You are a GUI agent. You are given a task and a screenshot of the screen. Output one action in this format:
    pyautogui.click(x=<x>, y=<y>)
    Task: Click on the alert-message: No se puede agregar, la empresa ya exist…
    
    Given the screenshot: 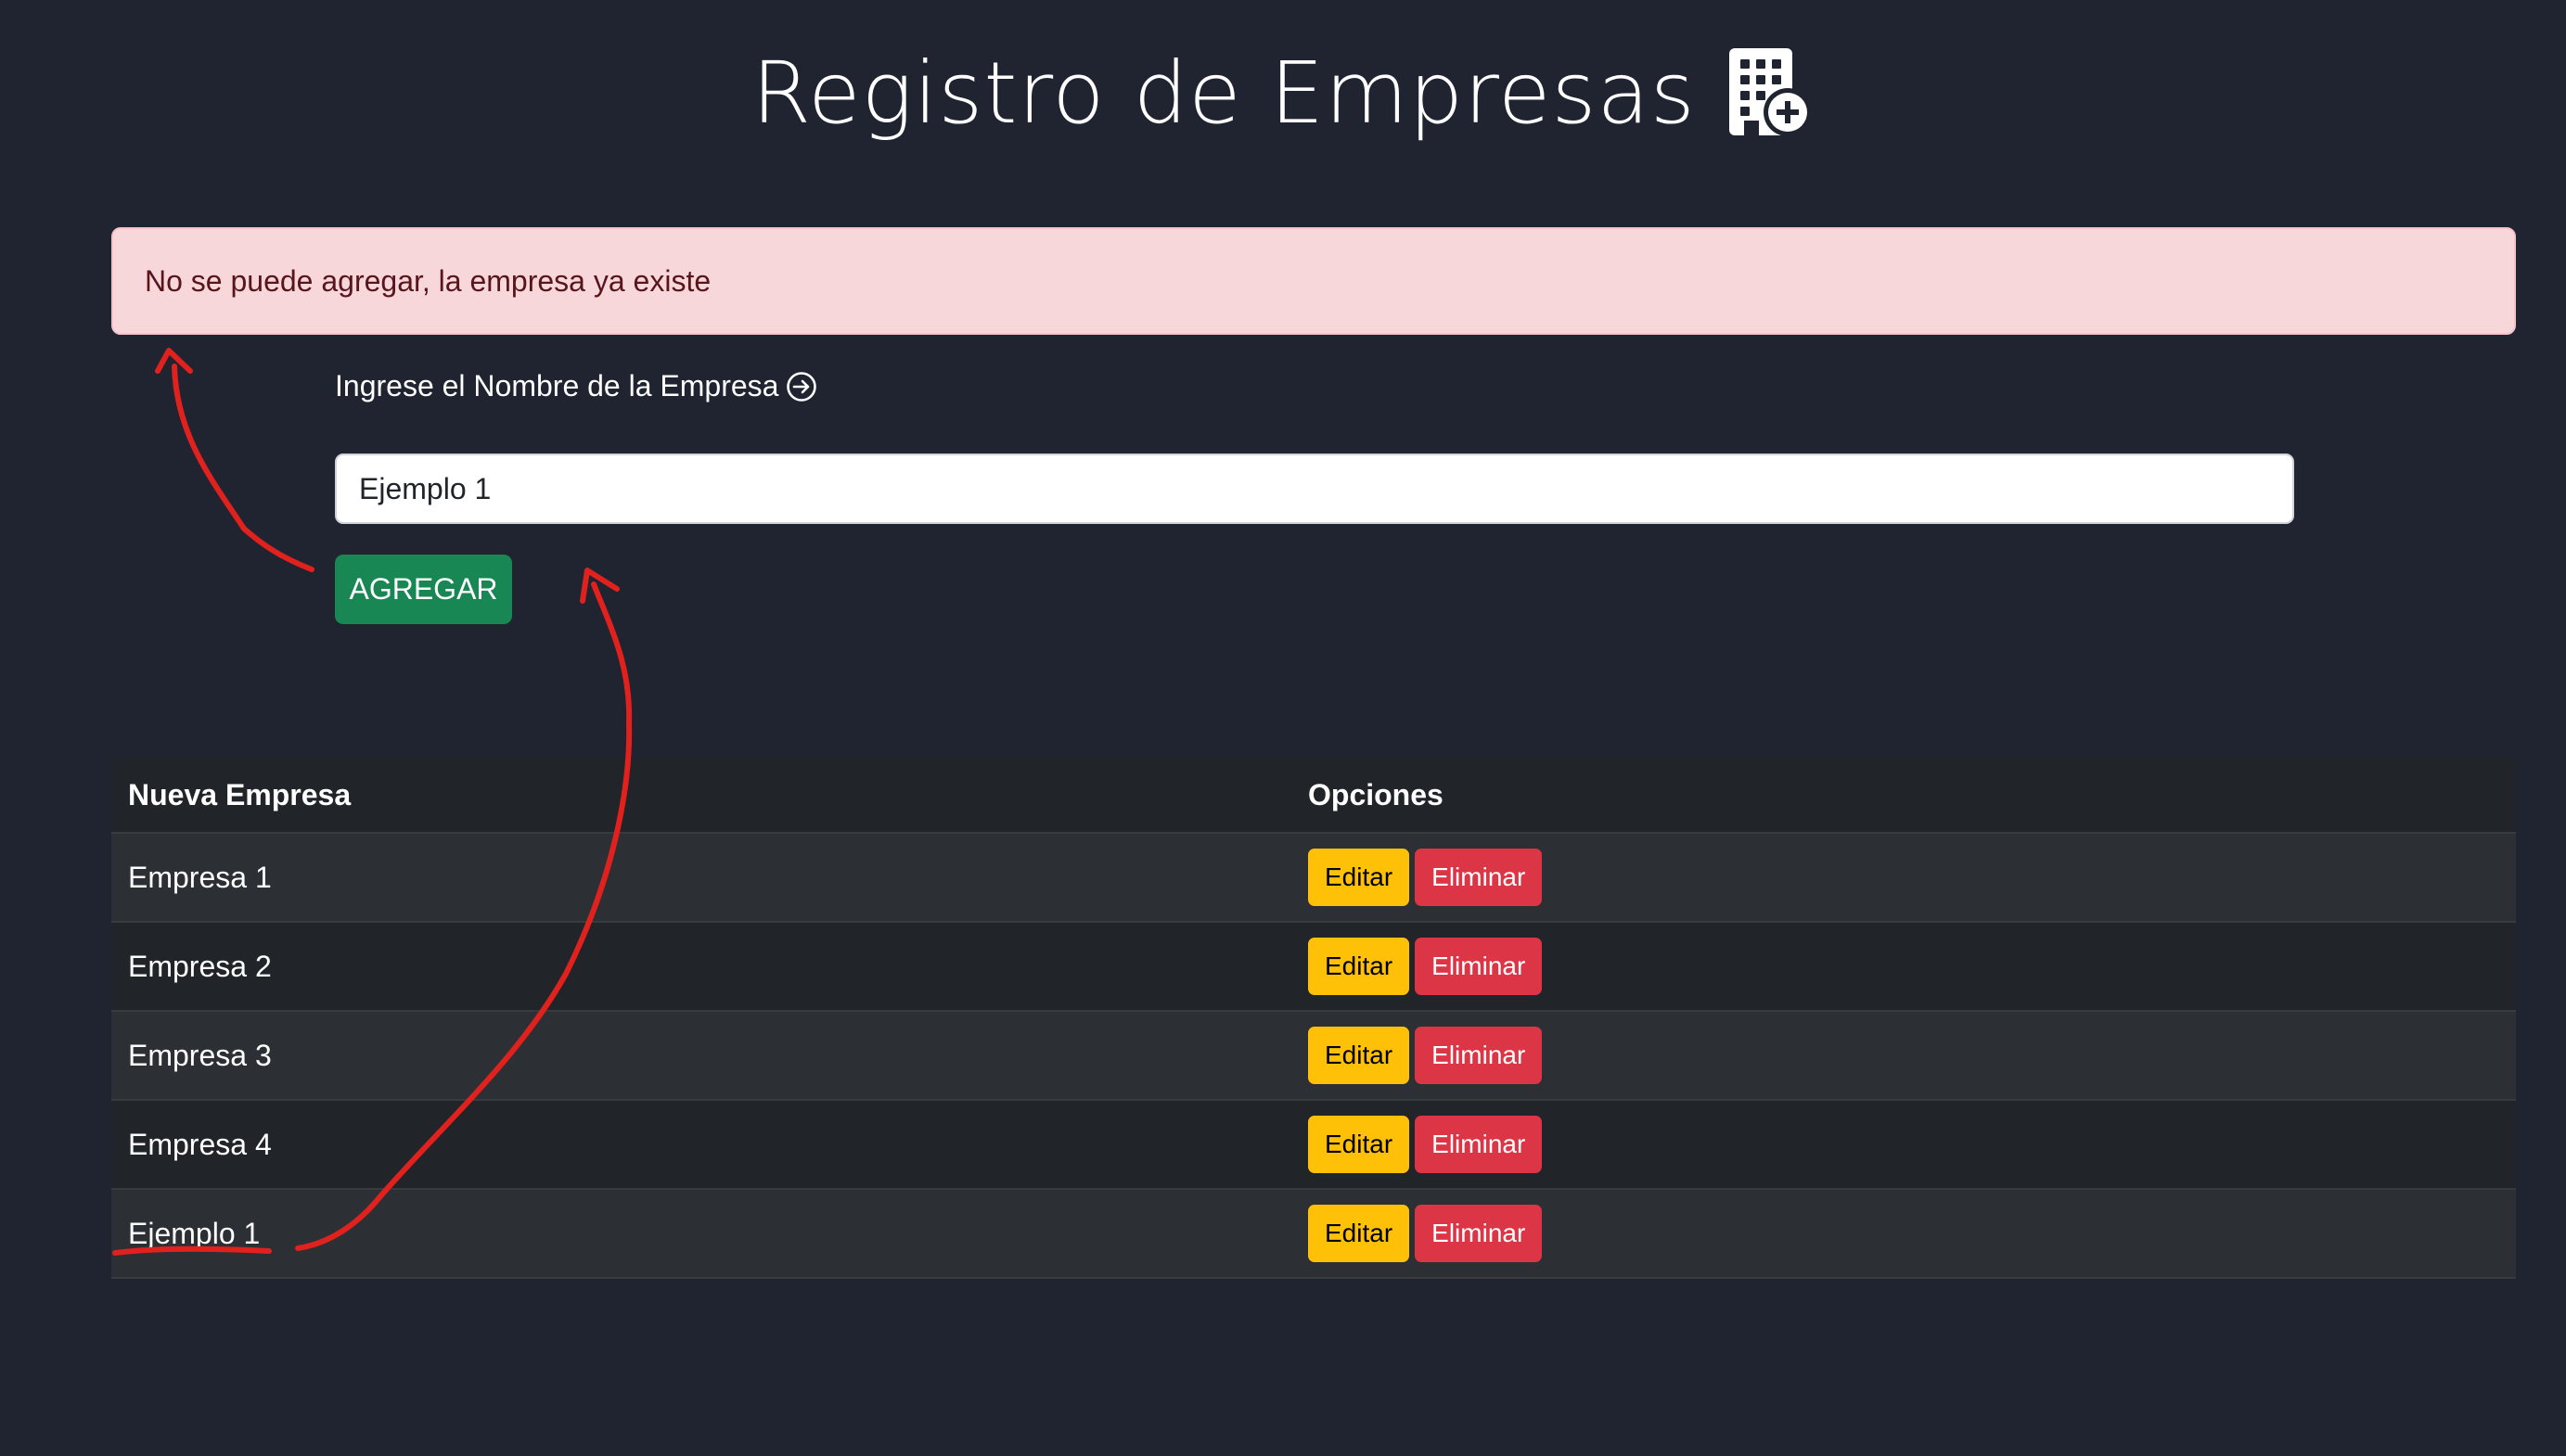 What is the action you would take?
    pyautogui.click(x=428, y=280)
    